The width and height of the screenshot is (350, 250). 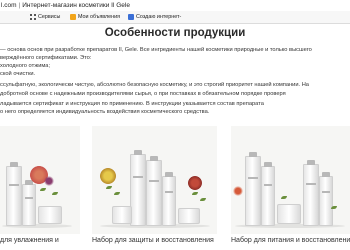 I want to click on product-card-hydration: для увлажнения и, so click(x=40, y=188).